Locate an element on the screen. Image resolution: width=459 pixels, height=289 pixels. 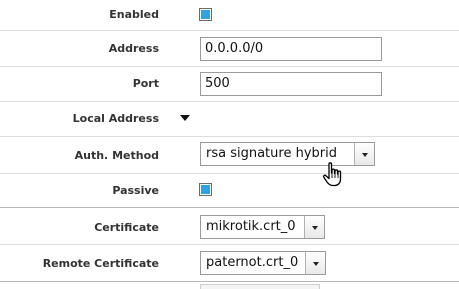
remote-certificate-label: Remote Certificate is located at coordinates (100, 263).